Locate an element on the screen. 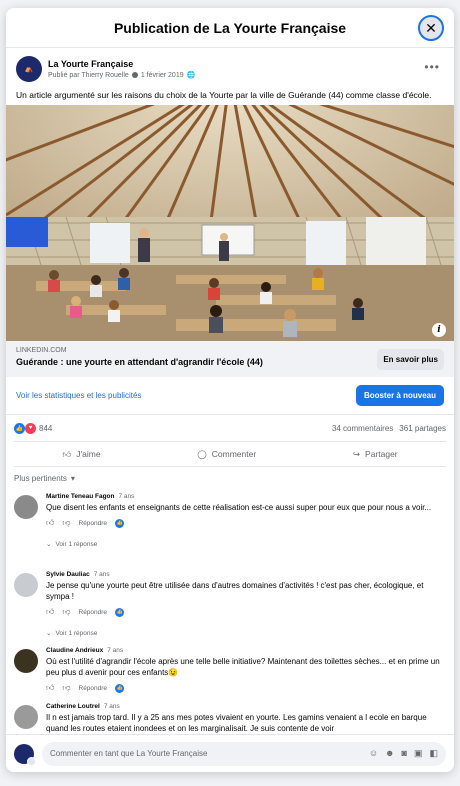 Image resolution: width=460 pixels, height=786 pixels. reaction-count: 👍 ♥ 844 is located at coordinates (33, 428).